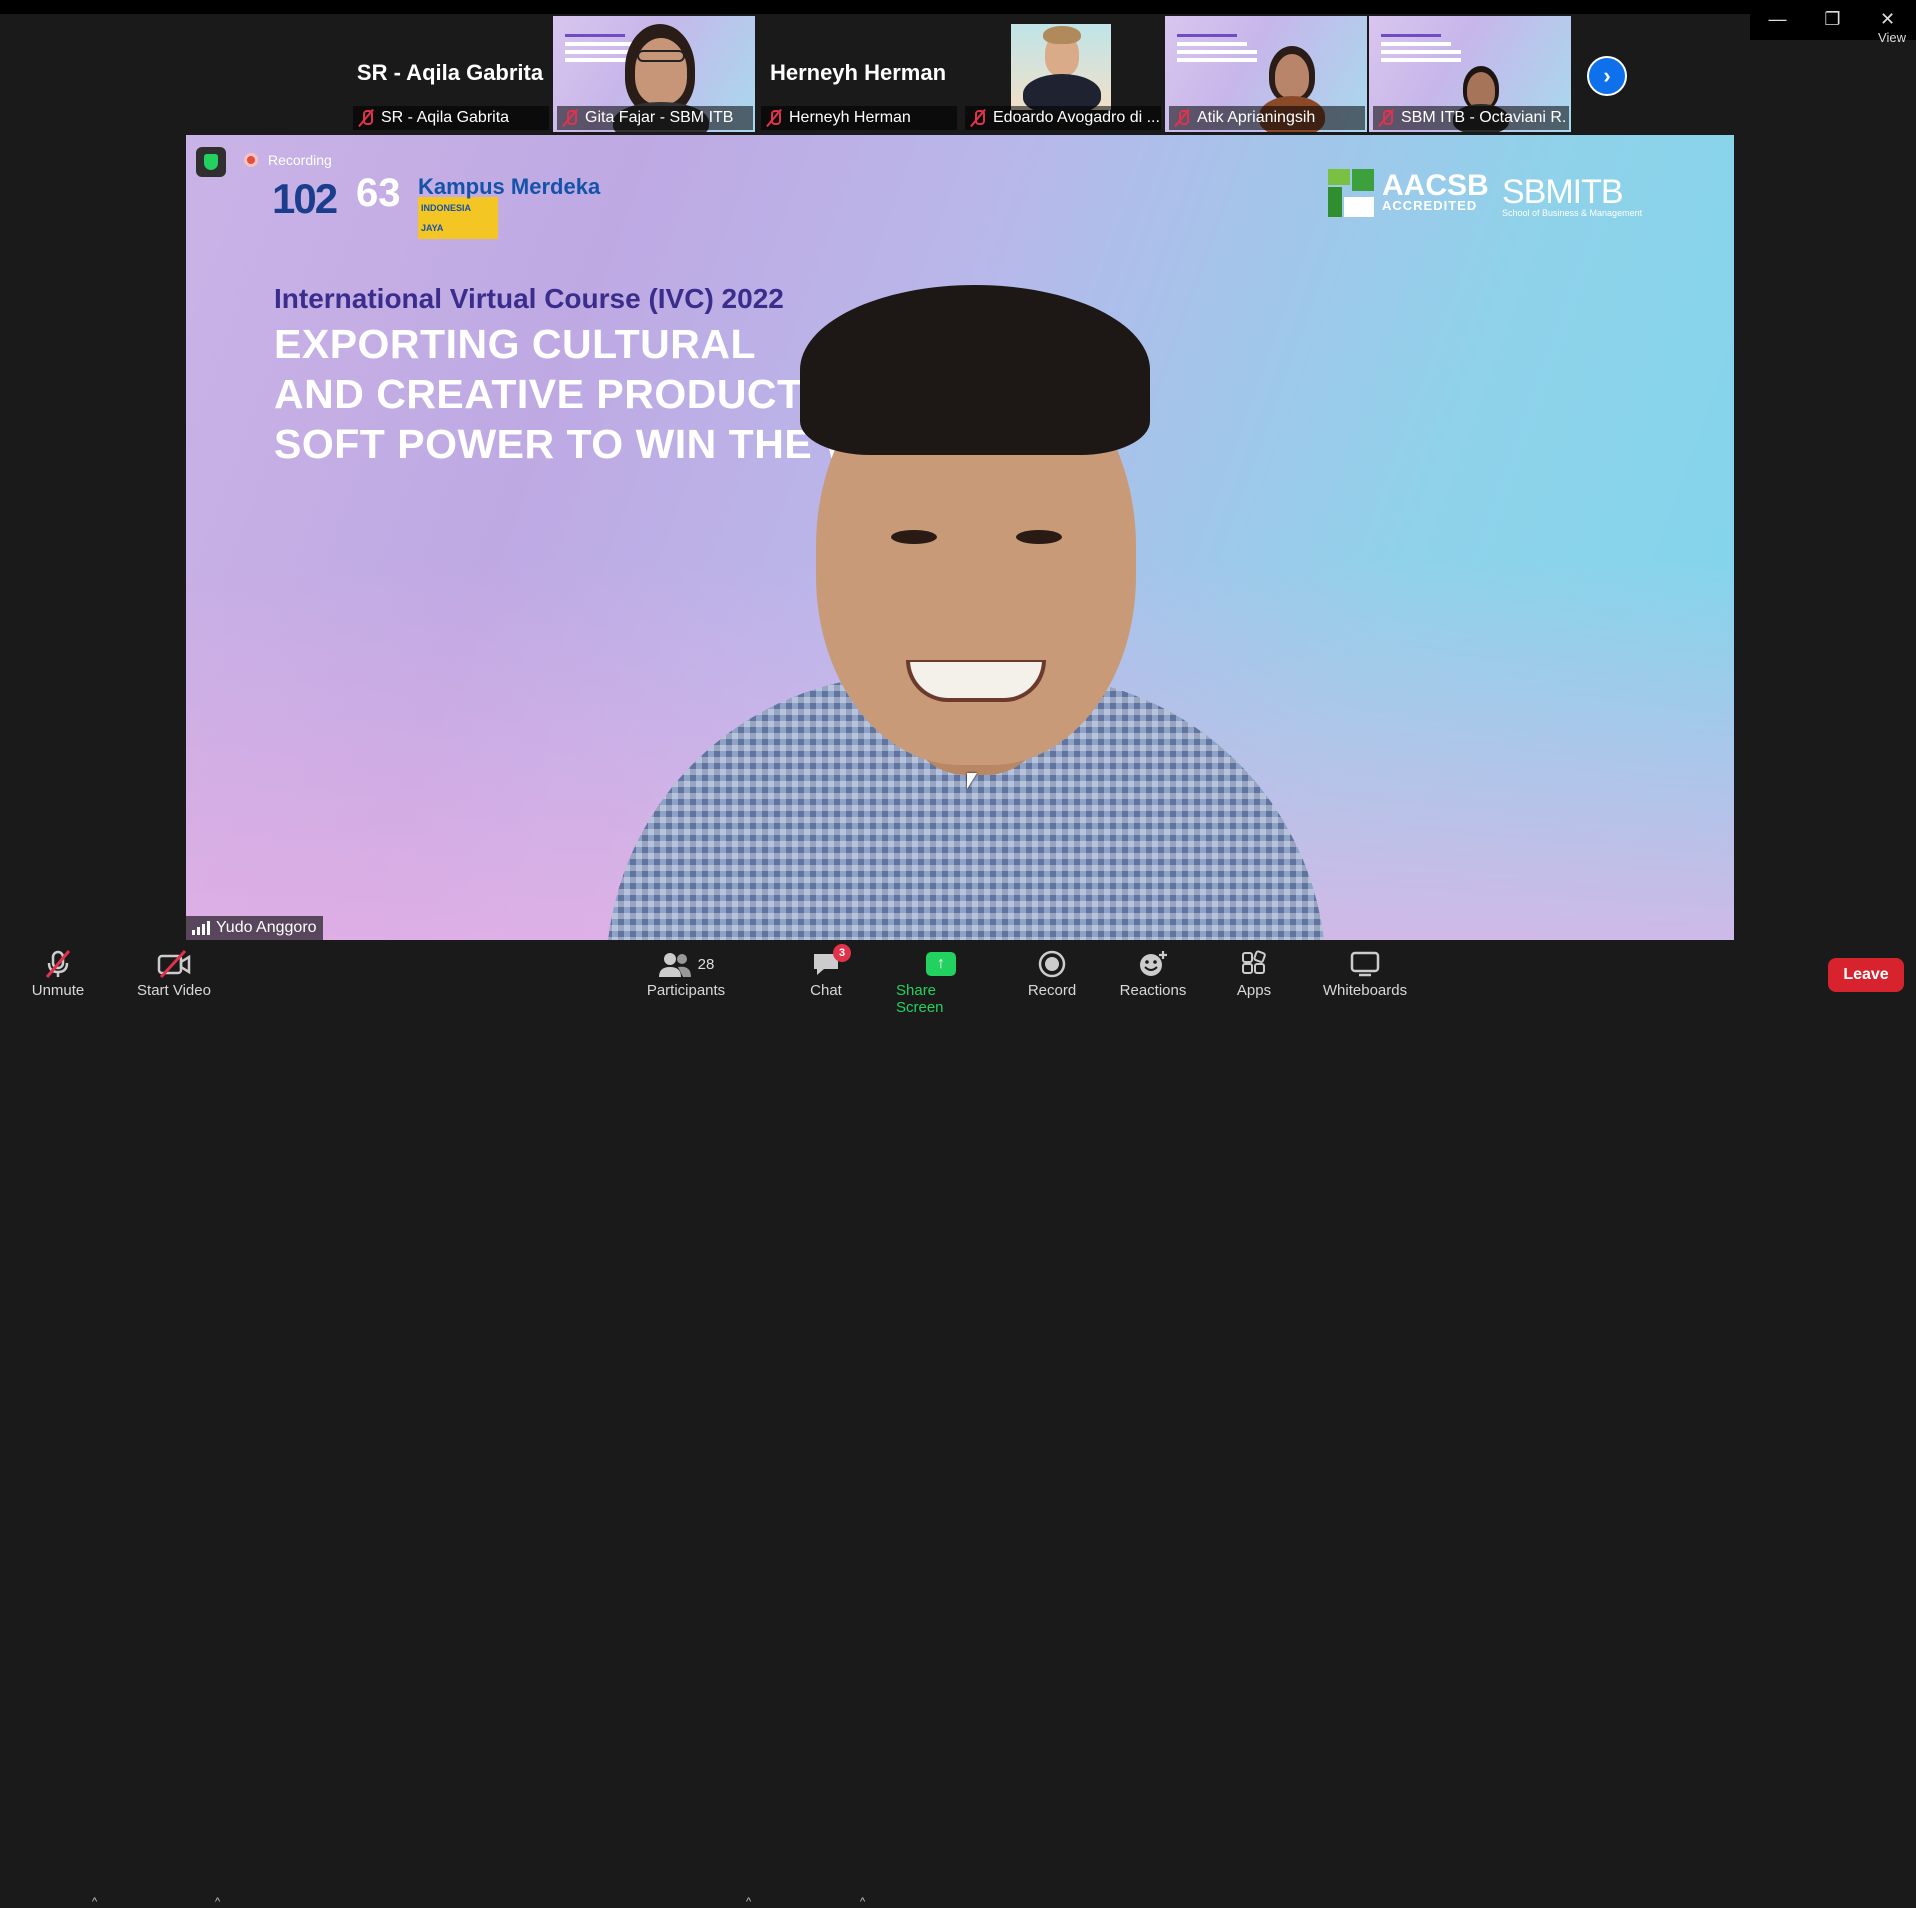 The width and height of the screenshot is (1916, 1908). Describe the element at coordinates (972, 781) in the screenshot. I see `mouse-cursor-icon` at that location.